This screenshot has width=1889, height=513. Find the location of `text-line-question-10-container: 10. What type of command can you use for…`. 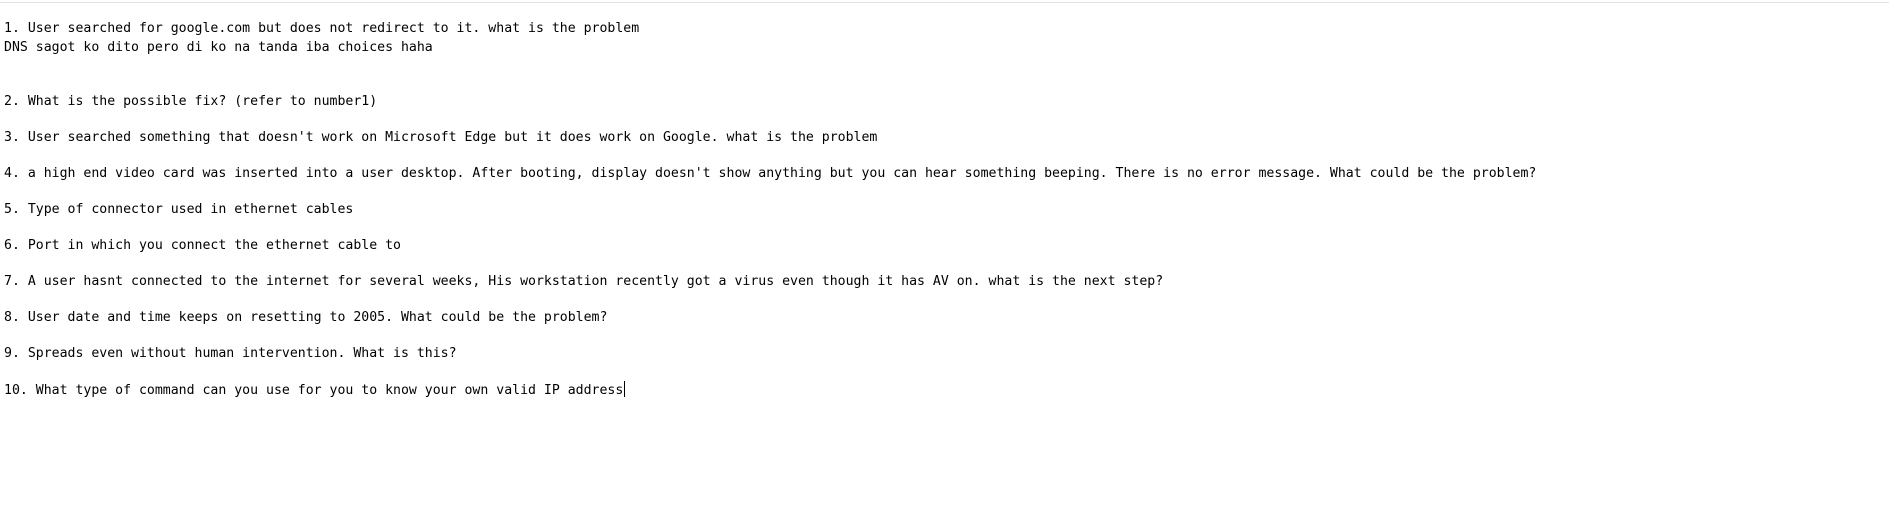

text-line-question-10-container: 10. What type of command can you use for… is located at coordinates (315, 390).